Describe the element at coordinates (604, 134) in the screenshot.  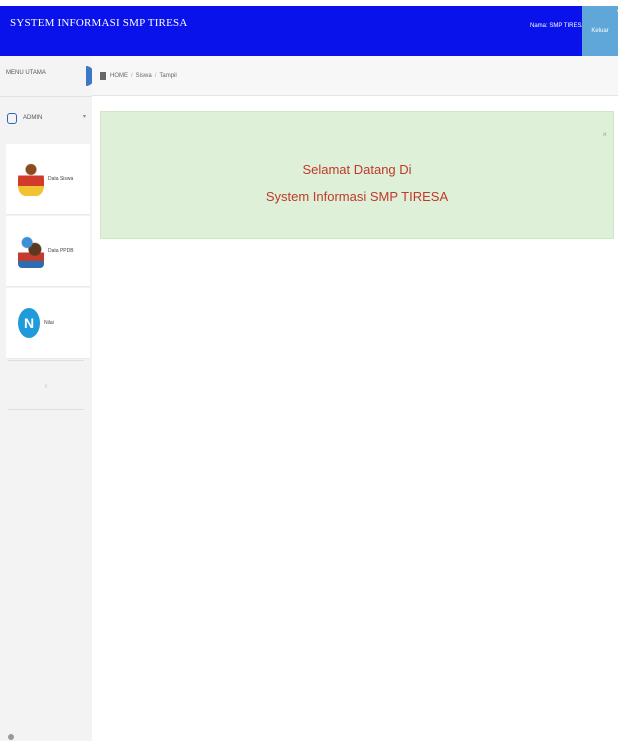
I see `close-icon: ×` at that location.